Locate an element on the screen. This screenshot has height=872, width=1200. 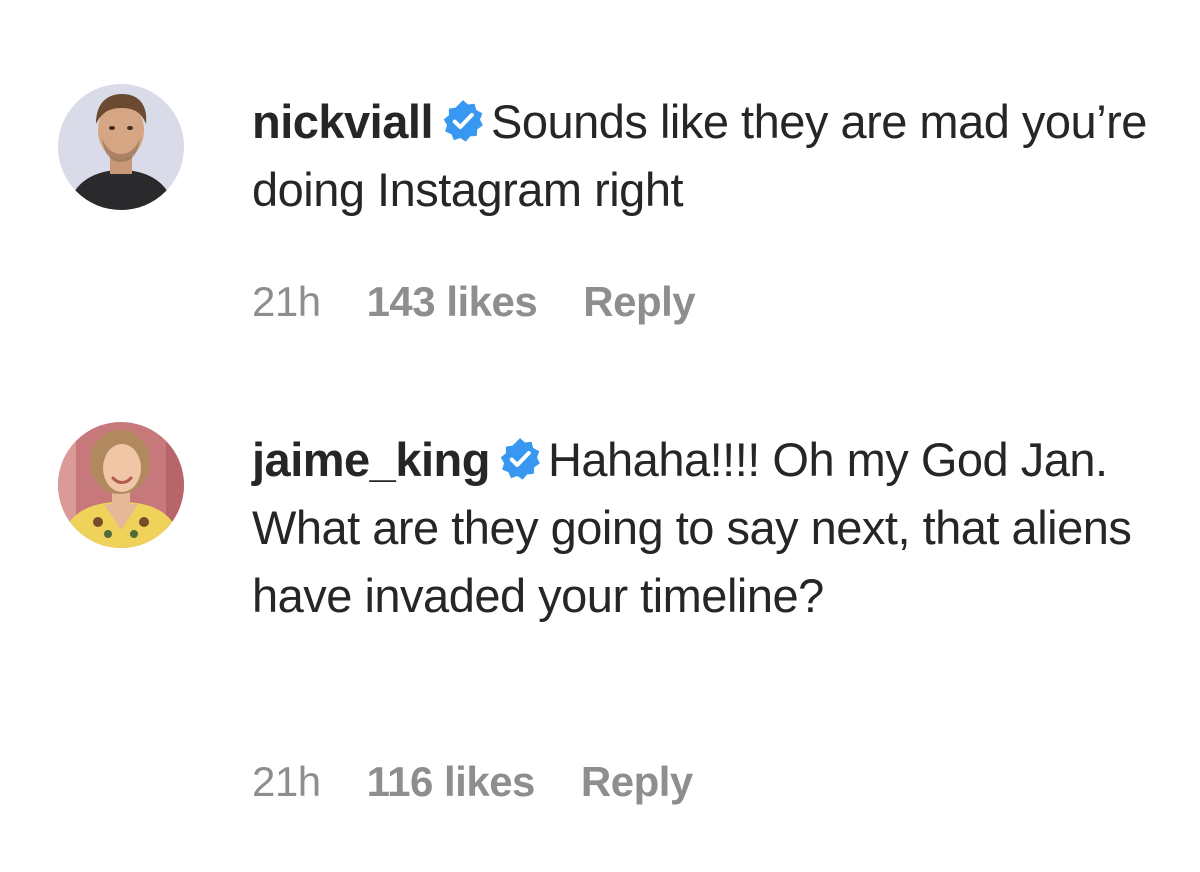
likes-count: 116 likes is located at coordinates (451, 782).